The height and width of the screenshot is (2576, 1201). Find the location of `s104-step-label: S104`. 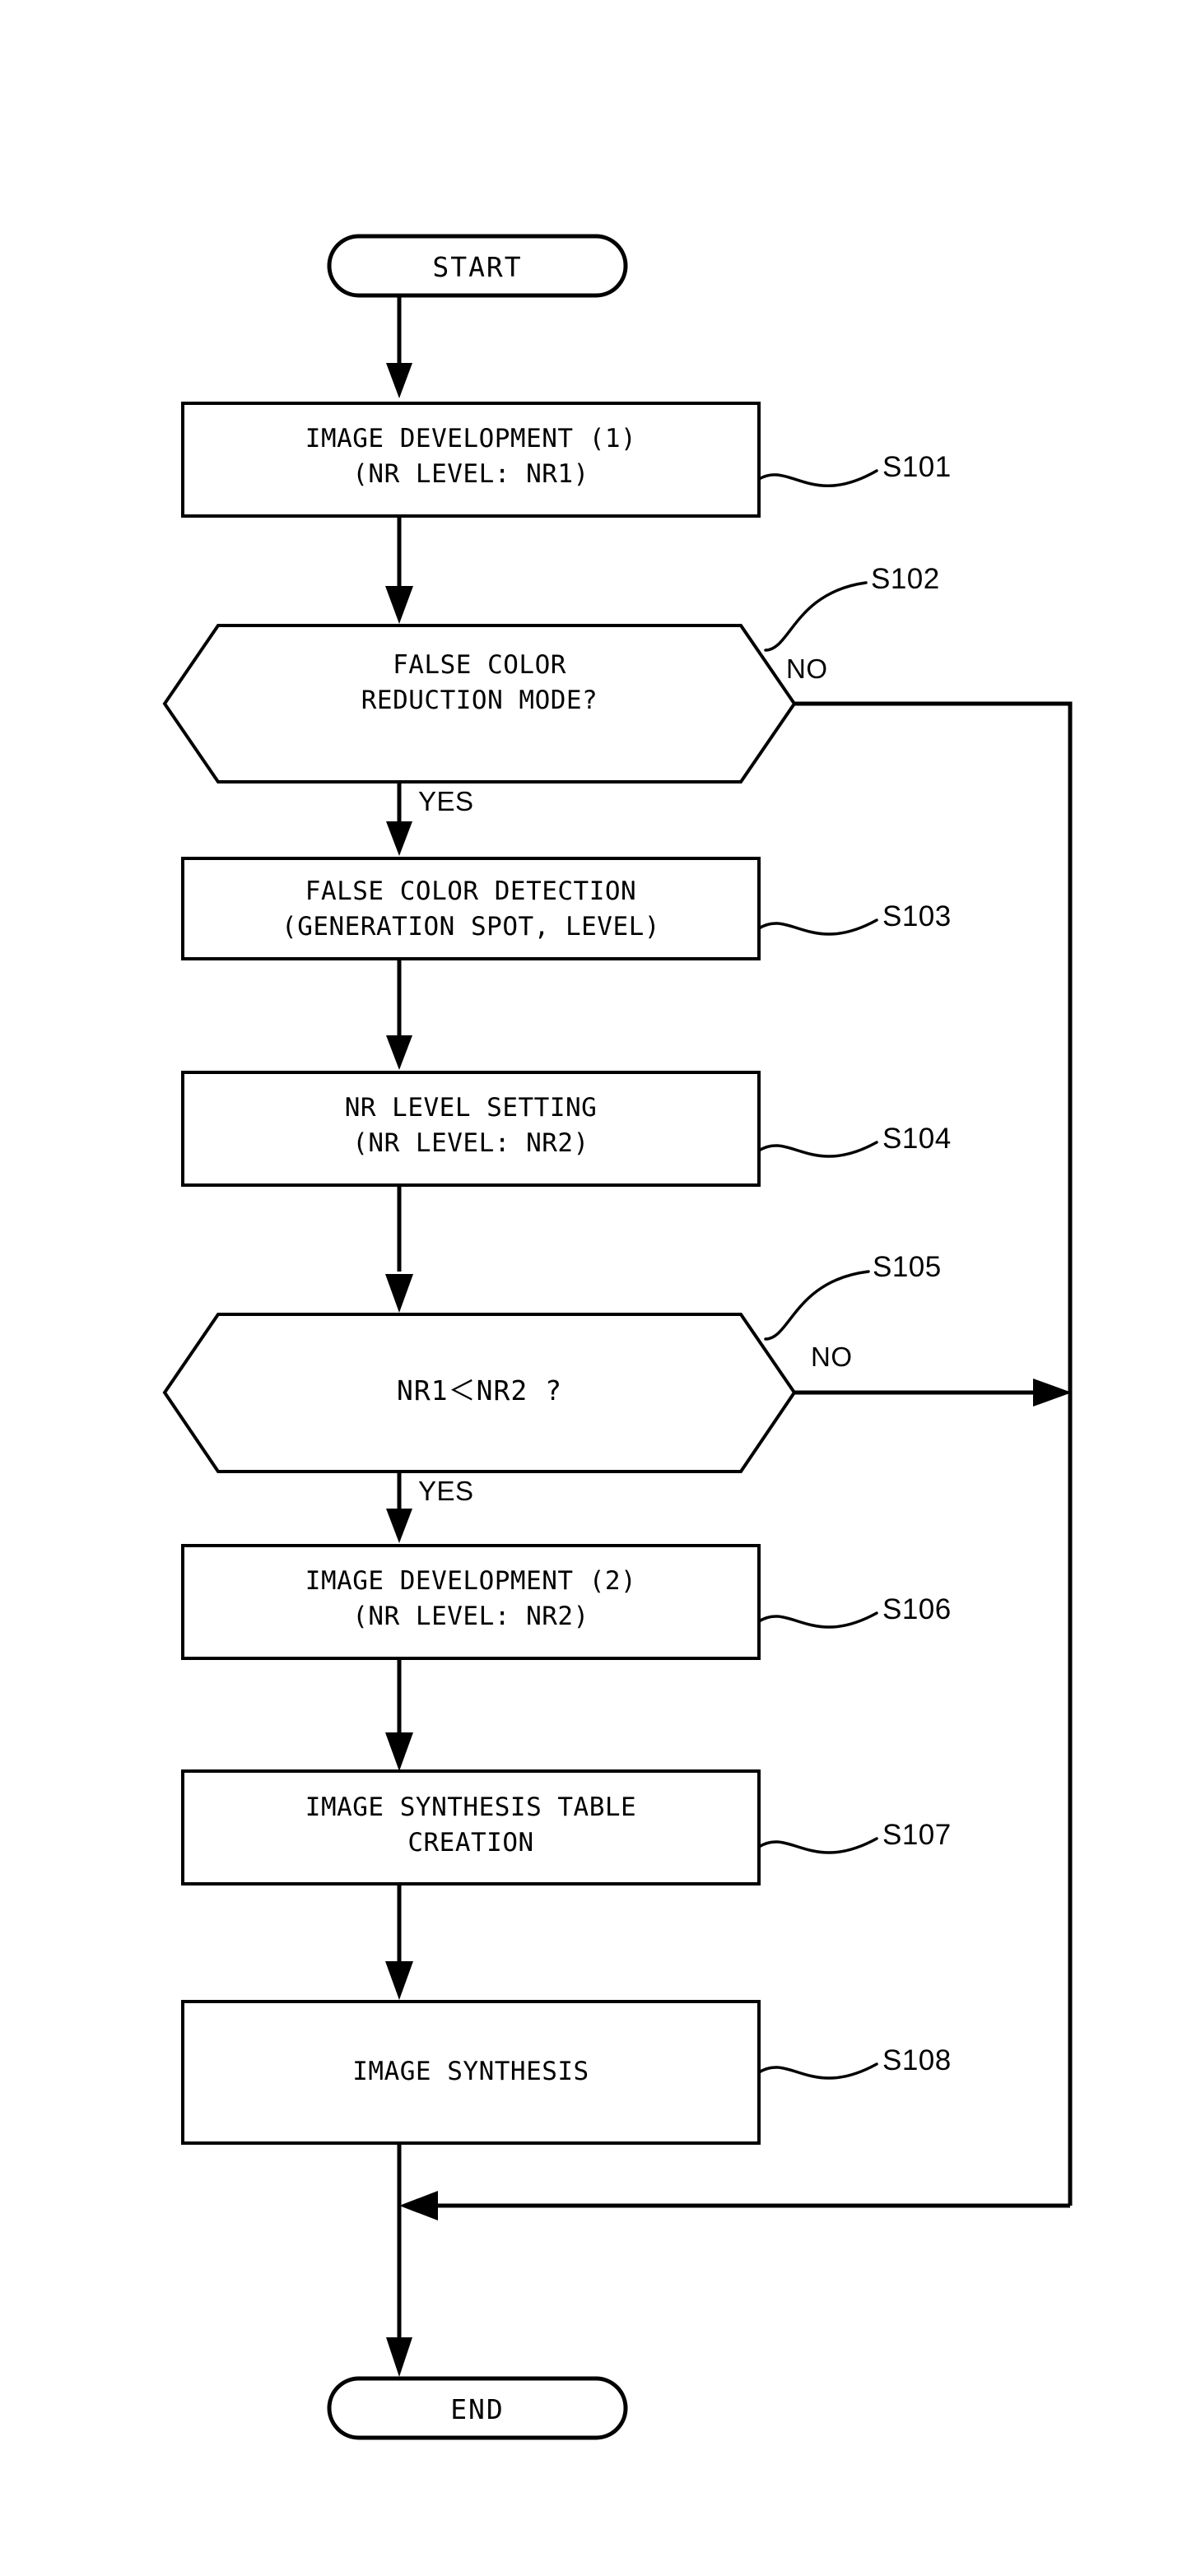

s104-step-label: S104 is located at coordinates (917, 1139).